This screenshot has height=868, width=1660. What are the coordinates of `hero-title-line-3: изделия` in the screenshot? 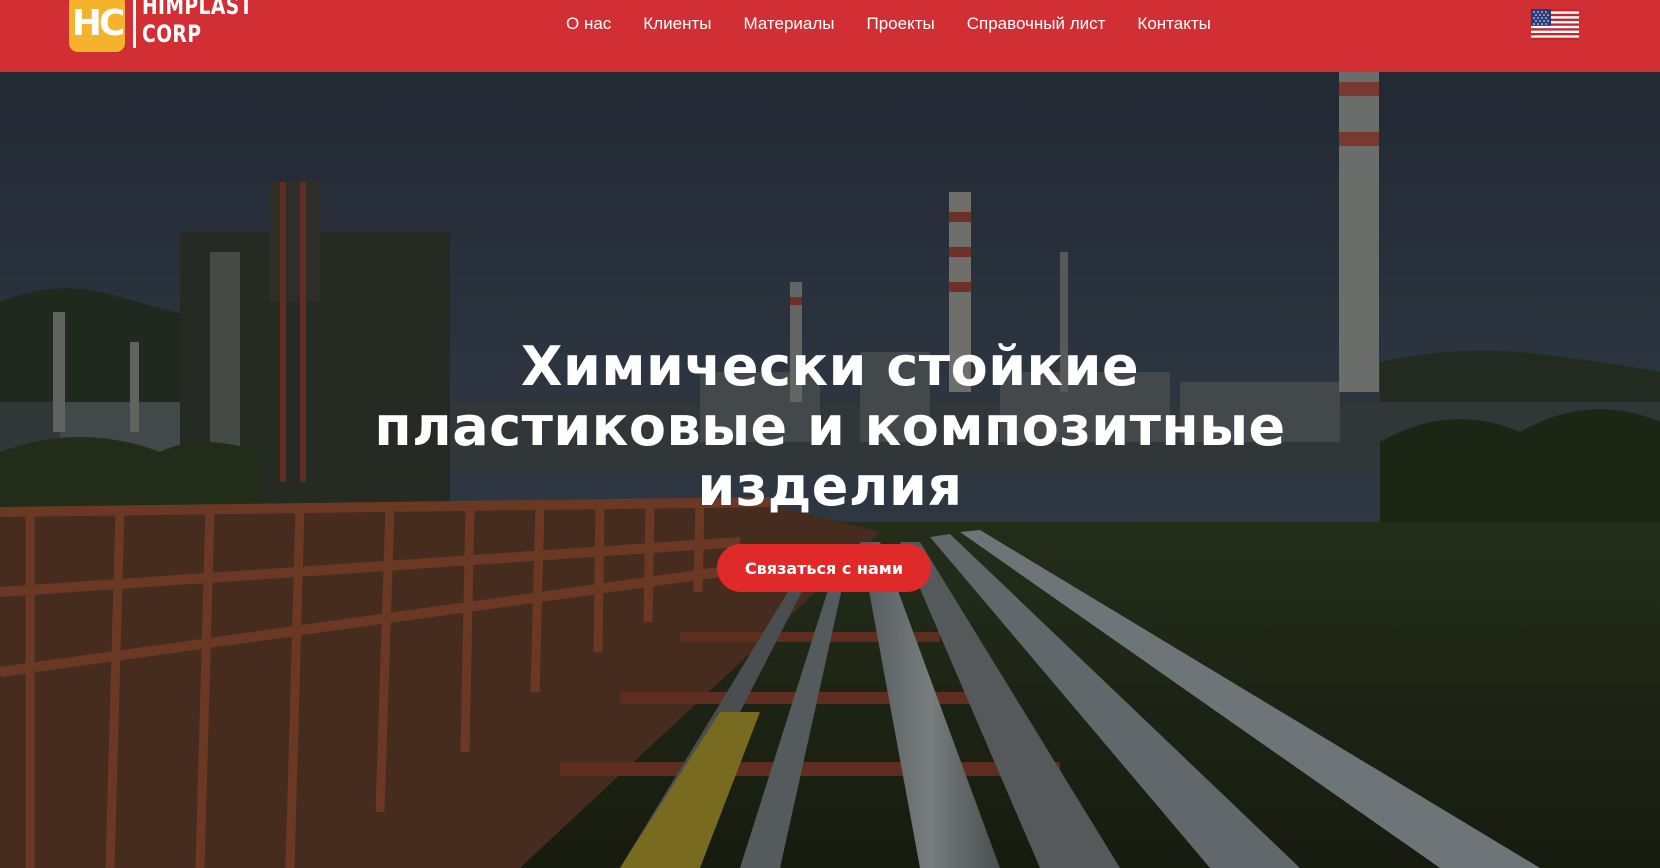 It's located at (830, 486).